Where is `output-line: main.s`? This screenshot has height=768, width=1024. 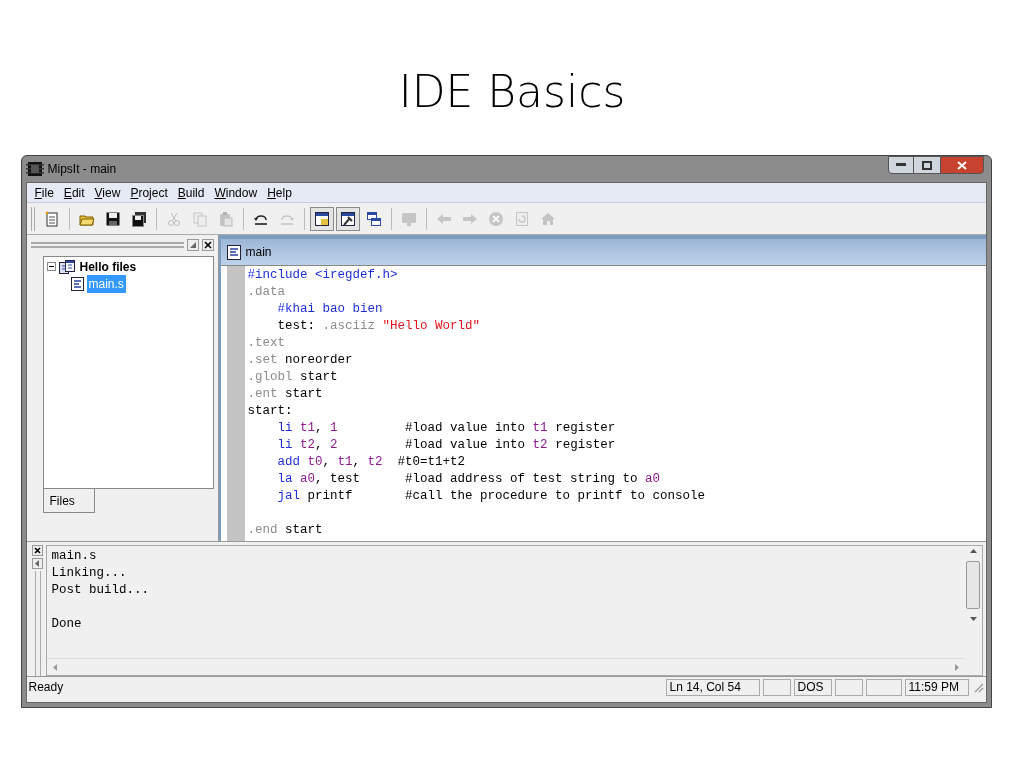
output-line: main.s is located at coordinates (74, 556).